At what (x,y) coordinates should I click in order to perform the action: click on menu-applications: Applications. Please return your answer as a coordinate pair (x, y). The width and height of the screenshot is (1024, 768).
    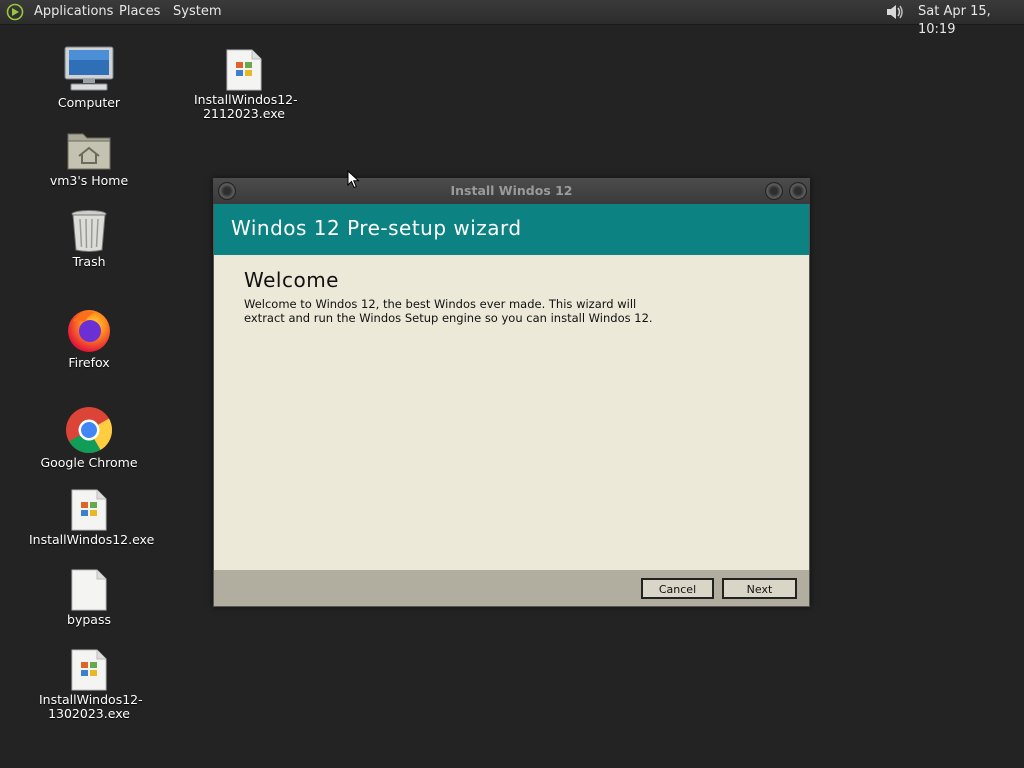
    Looking at the image, I should click on (73, 12).